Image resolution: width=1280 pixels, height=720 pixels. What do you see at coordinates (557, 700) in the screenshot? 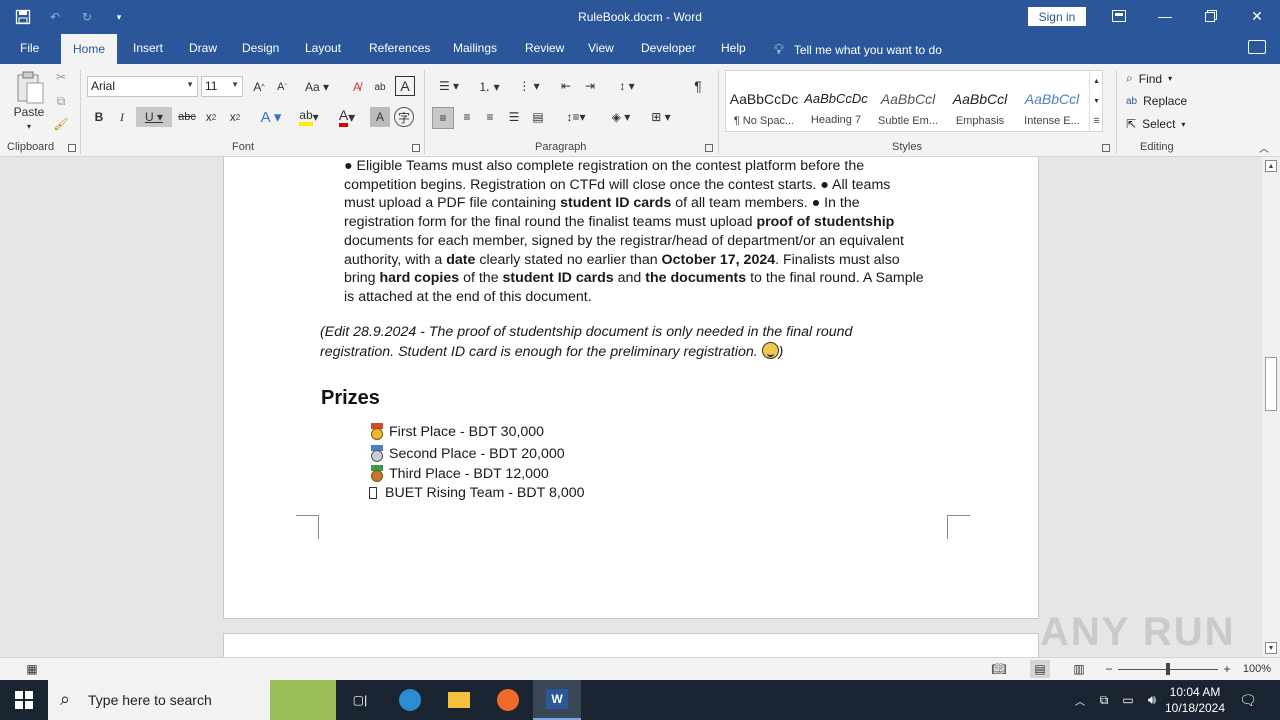
I see `word-taskbar-icon: W` at bounding box center [557, 700].